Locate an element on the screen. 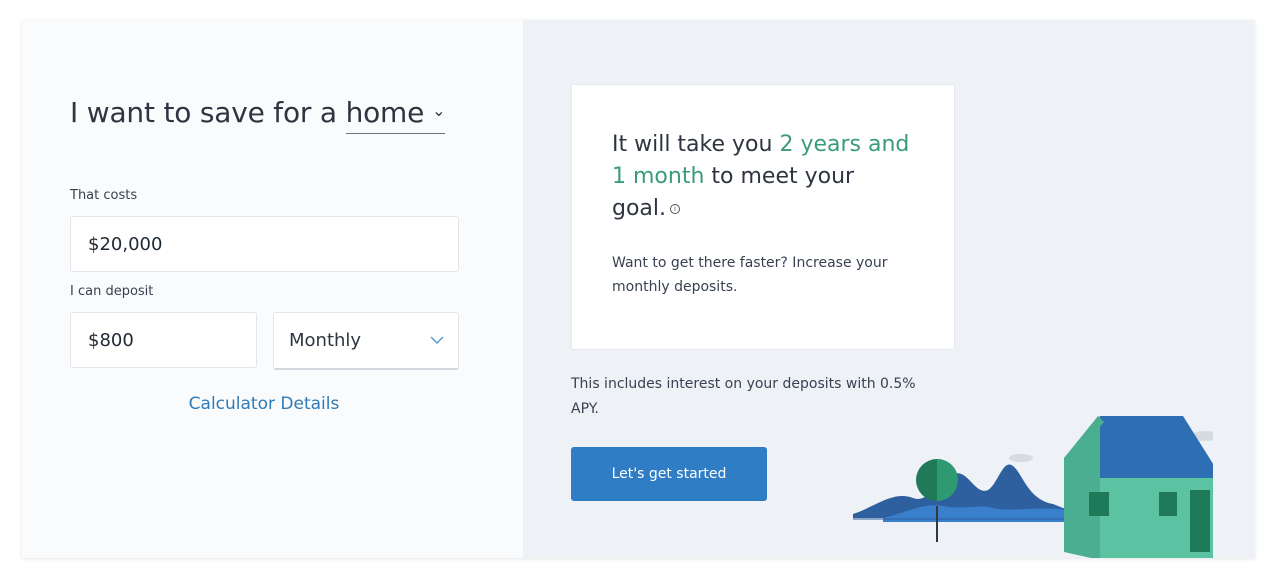 The width and height of the screenshot is (1277, 576). deposit-frequency-select: Monthly is located at coordinates (366, 341).